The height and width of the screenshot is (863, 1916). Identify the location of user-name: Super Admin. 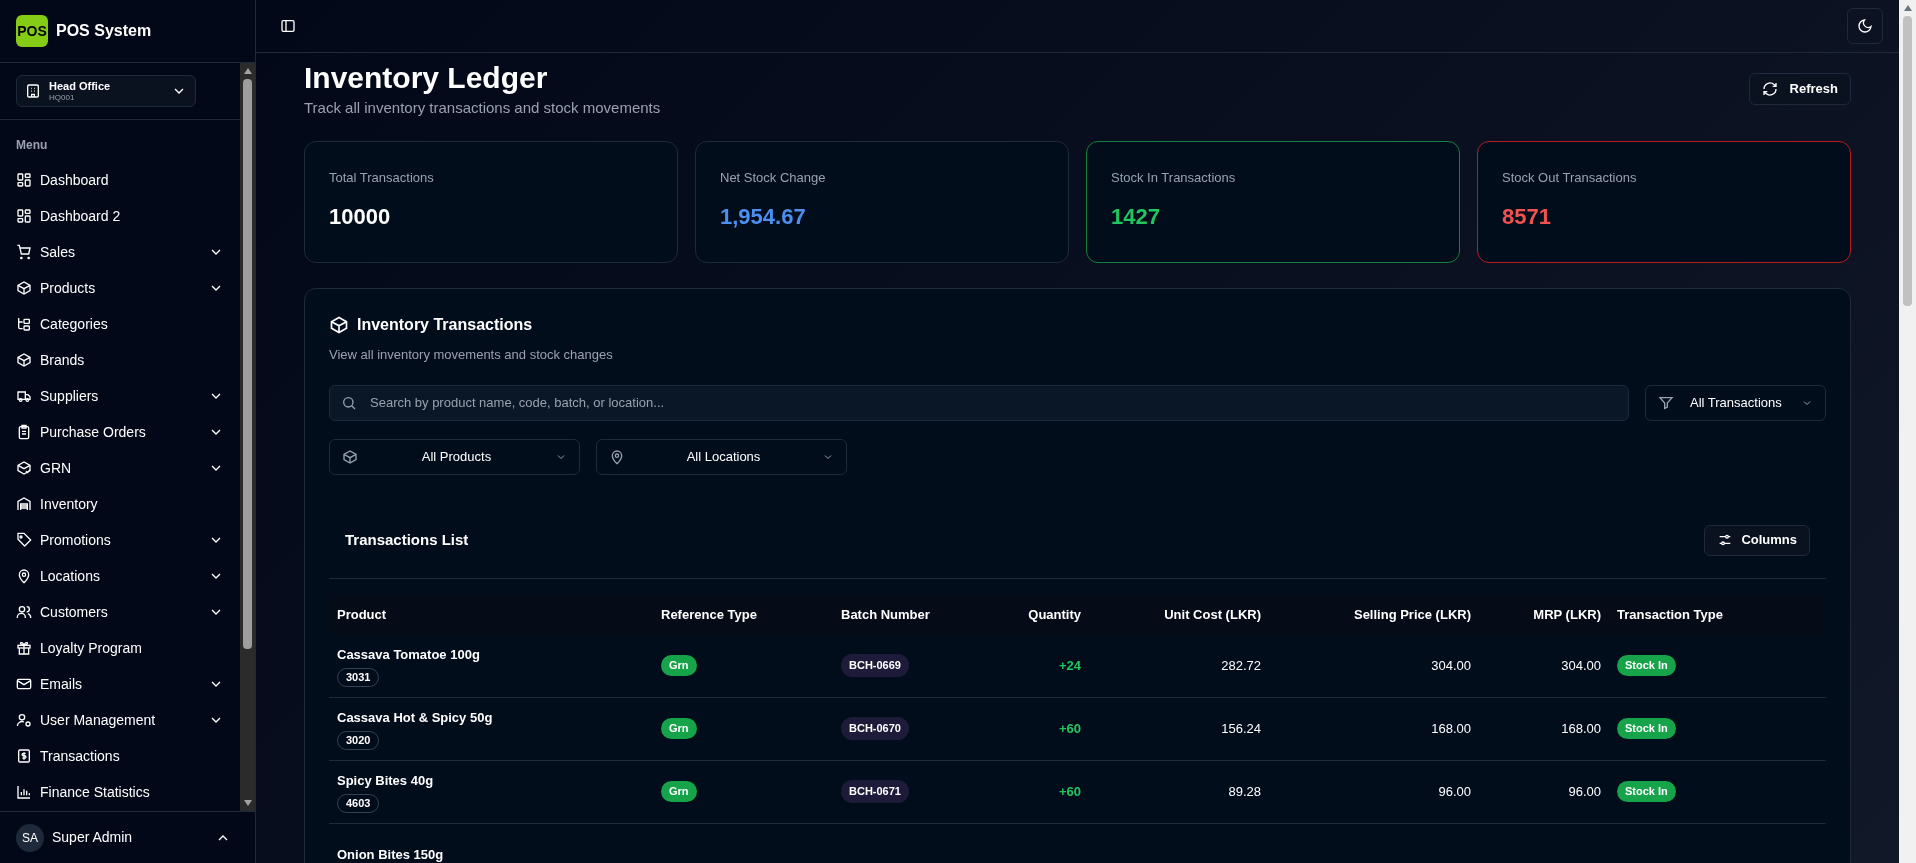
(92, 837).